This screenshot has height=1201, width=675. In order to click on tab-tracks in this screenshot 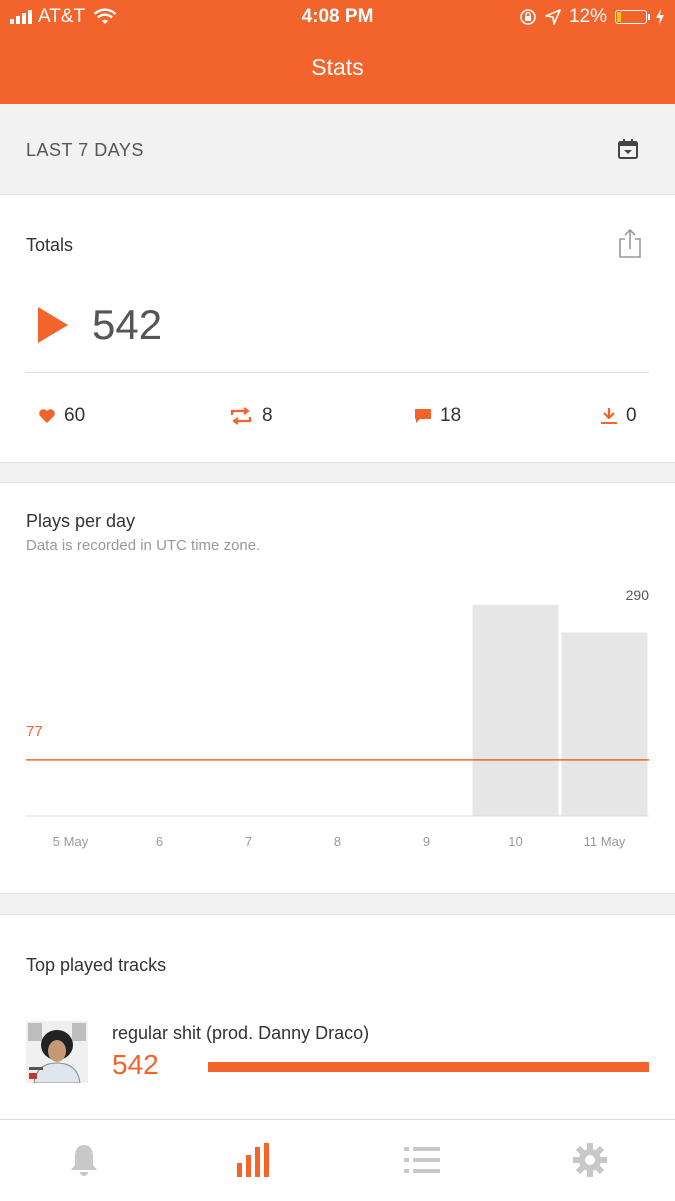, I will do `click(422, 1160)`.